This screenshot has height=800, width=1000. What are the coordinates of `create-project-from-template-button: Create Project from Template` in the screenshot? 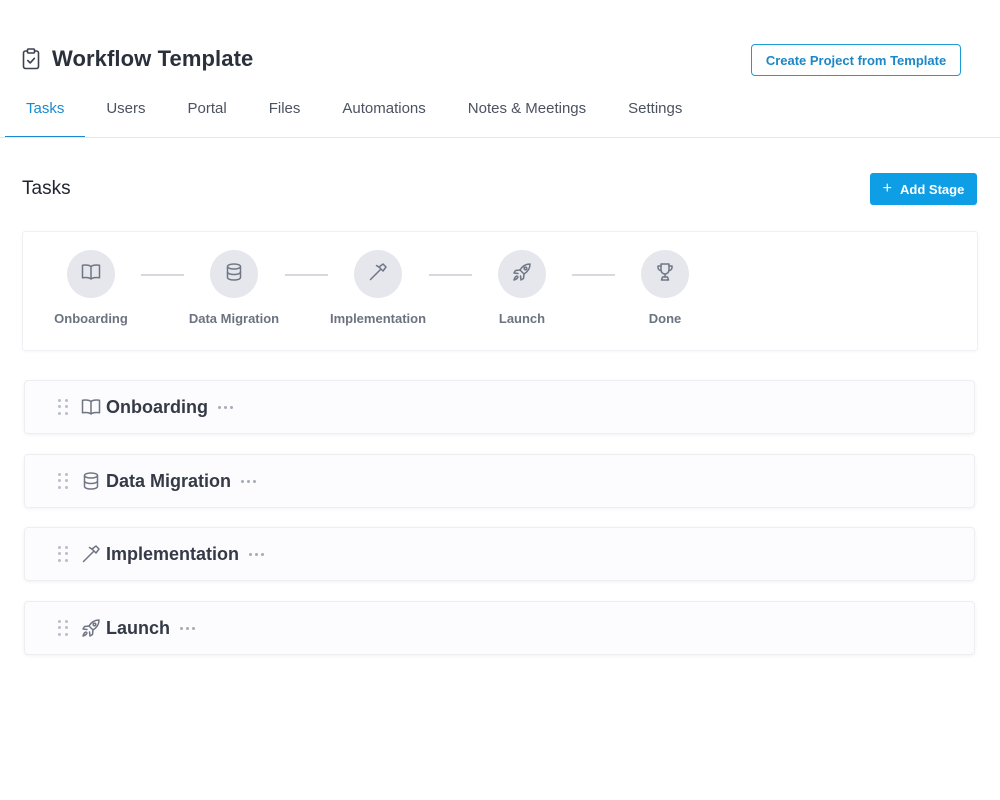 It's located at (856, 60).